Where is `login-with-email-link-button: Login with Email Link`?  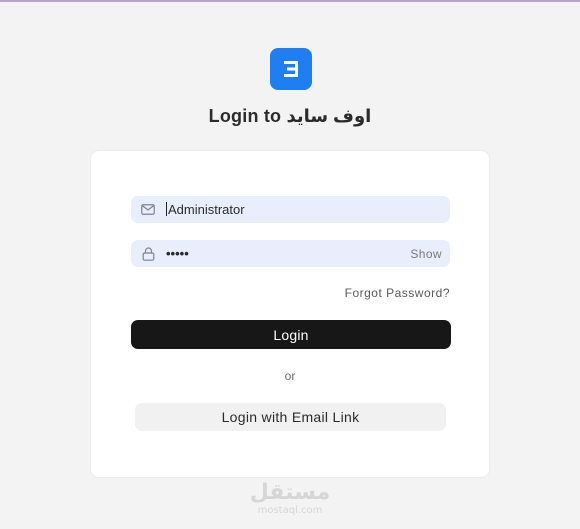
login-with-email-link-button: Login with Email Link is located at coordinates (290, 417).